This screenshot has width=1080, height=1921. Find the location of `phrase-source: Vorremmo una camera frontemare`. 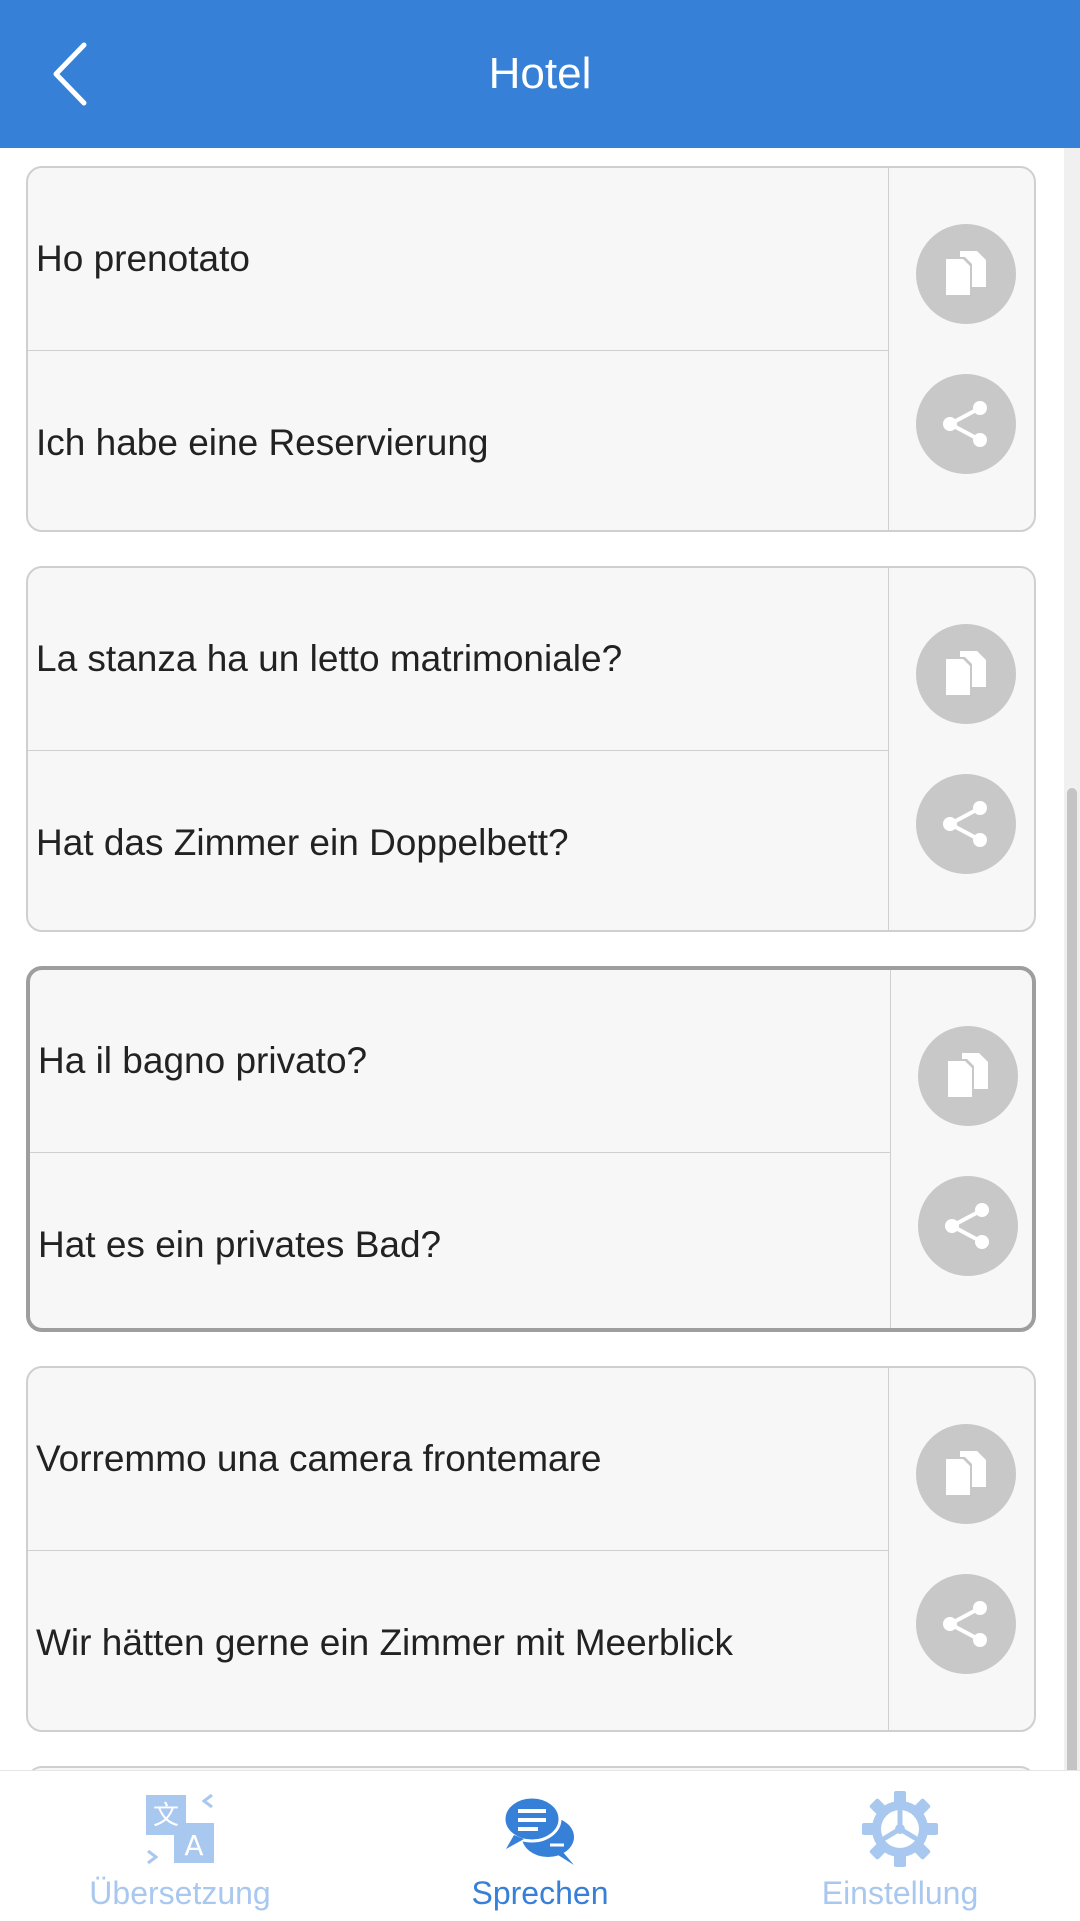

phrase-source: Vorremmo una camera frontemare is located at coordinates (458, 1459).